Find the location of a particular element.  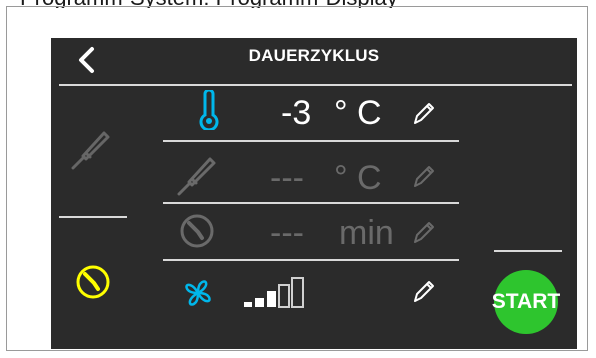

core-temperature-value: --- is located at coordinates (287, 178).